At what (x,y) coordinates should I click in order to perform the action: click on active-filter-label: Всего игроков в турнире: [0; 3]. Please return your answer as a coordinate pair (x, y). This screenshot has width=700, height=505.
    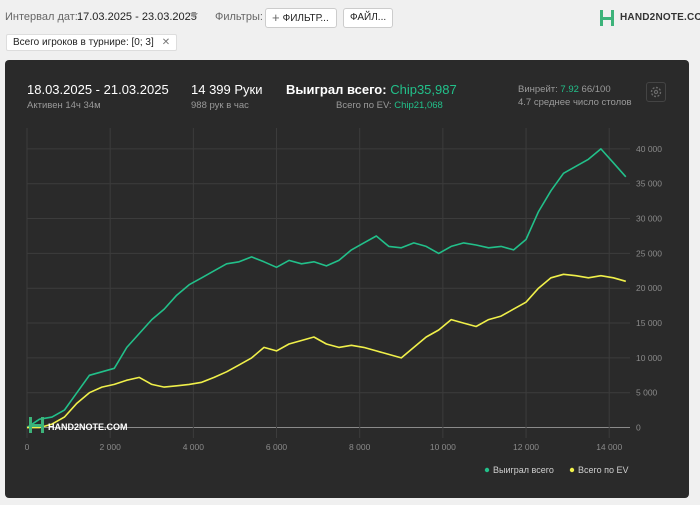
    Looking at the image, I should click on (83, 42).